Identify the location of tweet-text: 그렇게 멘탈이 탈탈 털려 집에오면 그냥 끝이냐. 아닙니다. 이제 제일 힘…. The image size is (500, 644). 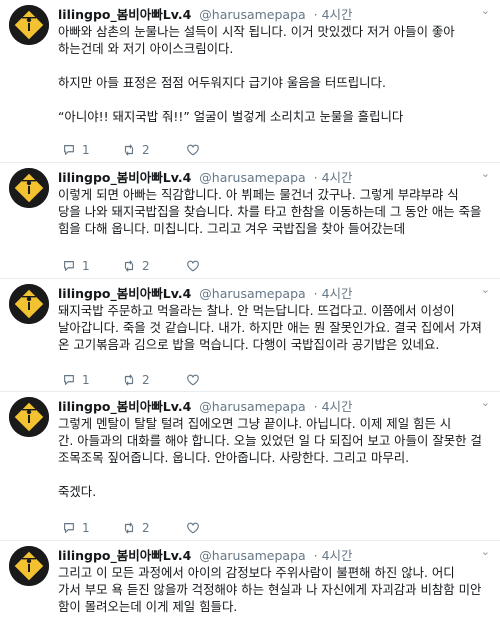
(270, 457).